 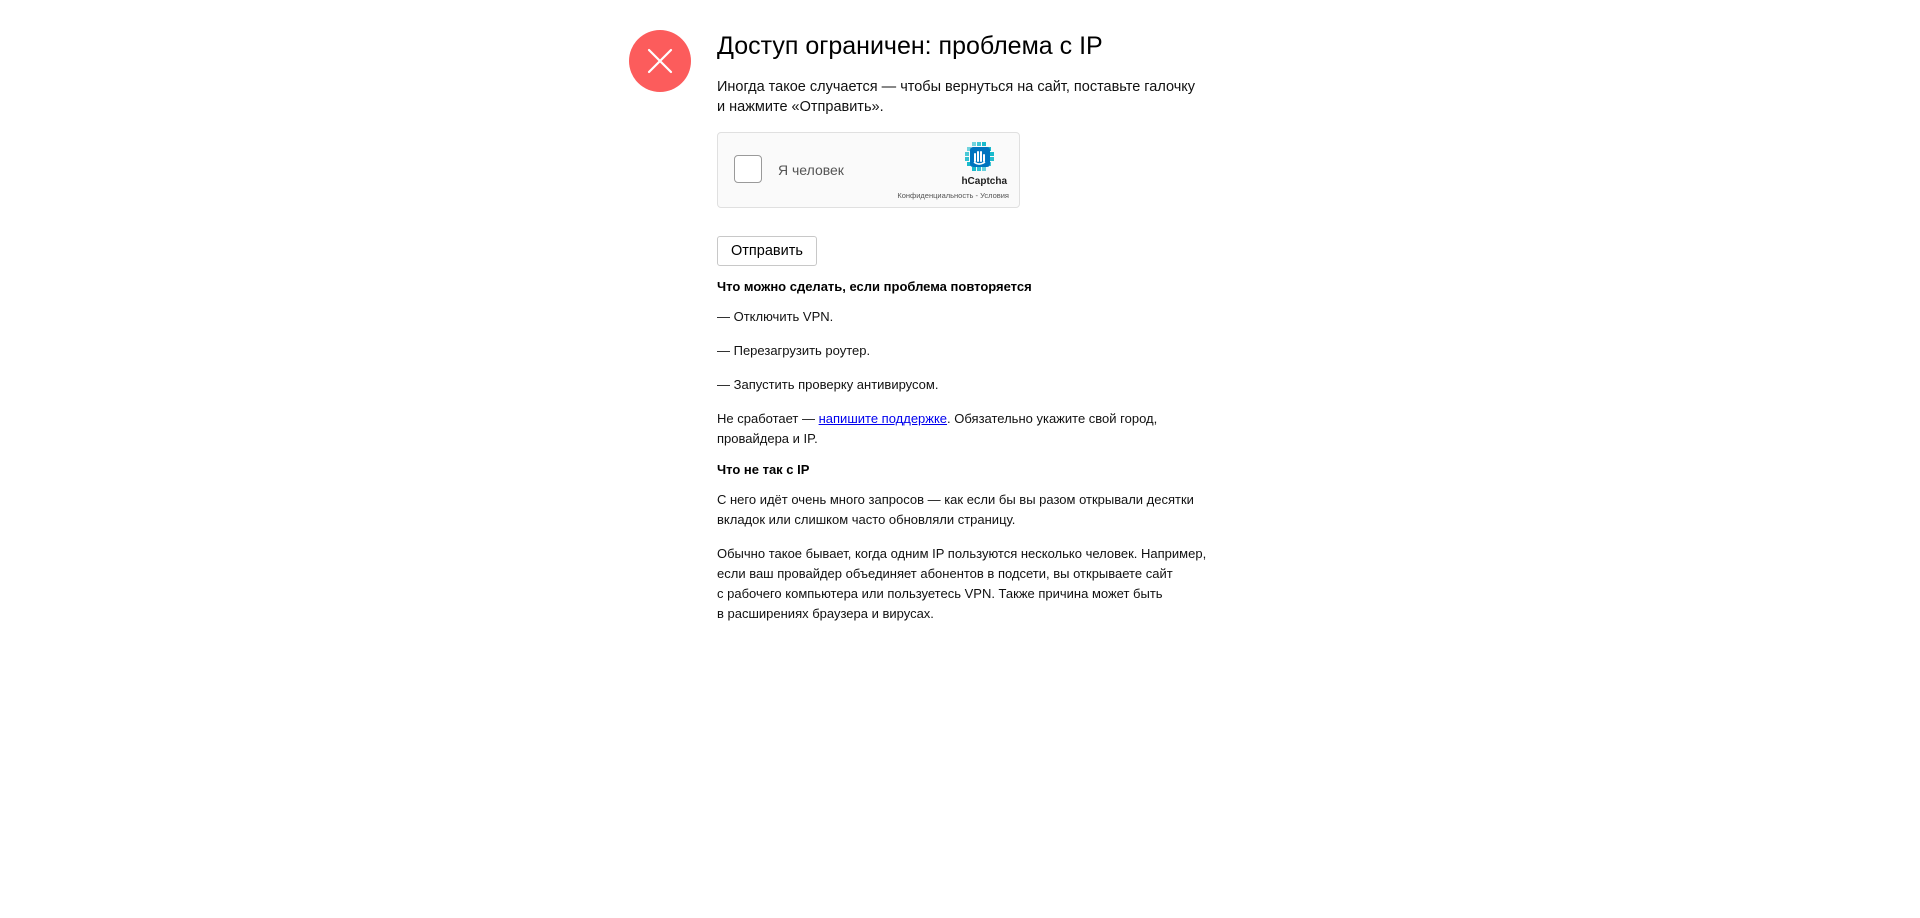 I want to click on intro-line-2: и нажмите «Отправить»., so click(x=800, y=107).